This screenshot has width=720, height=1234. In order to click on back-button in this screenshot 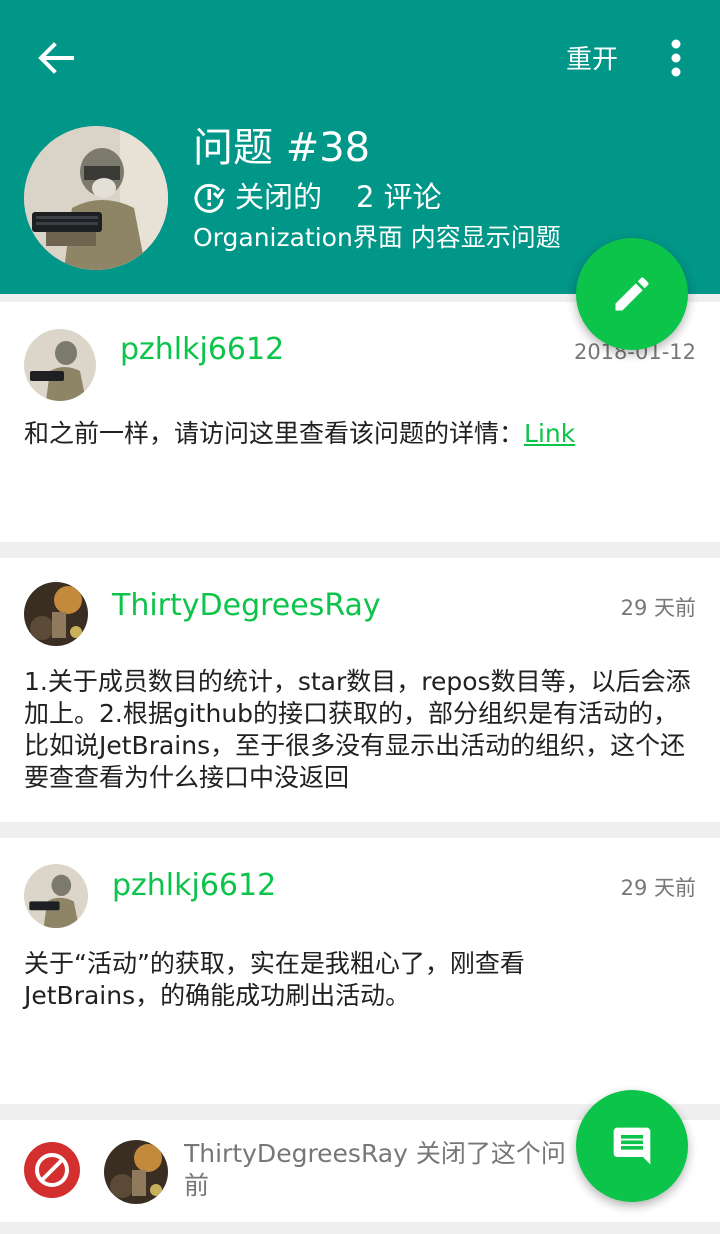, I will do `click(56, 58)`.